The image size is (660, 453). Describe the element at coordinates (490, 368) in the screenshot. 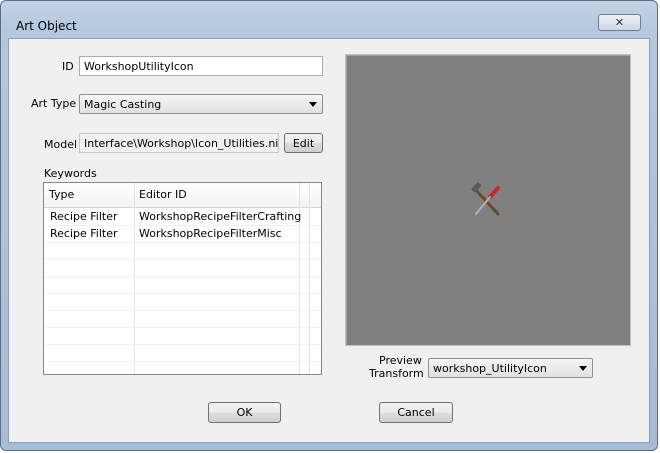

I see `preview-transform-value: workshop_UtilityIcon` at that location.